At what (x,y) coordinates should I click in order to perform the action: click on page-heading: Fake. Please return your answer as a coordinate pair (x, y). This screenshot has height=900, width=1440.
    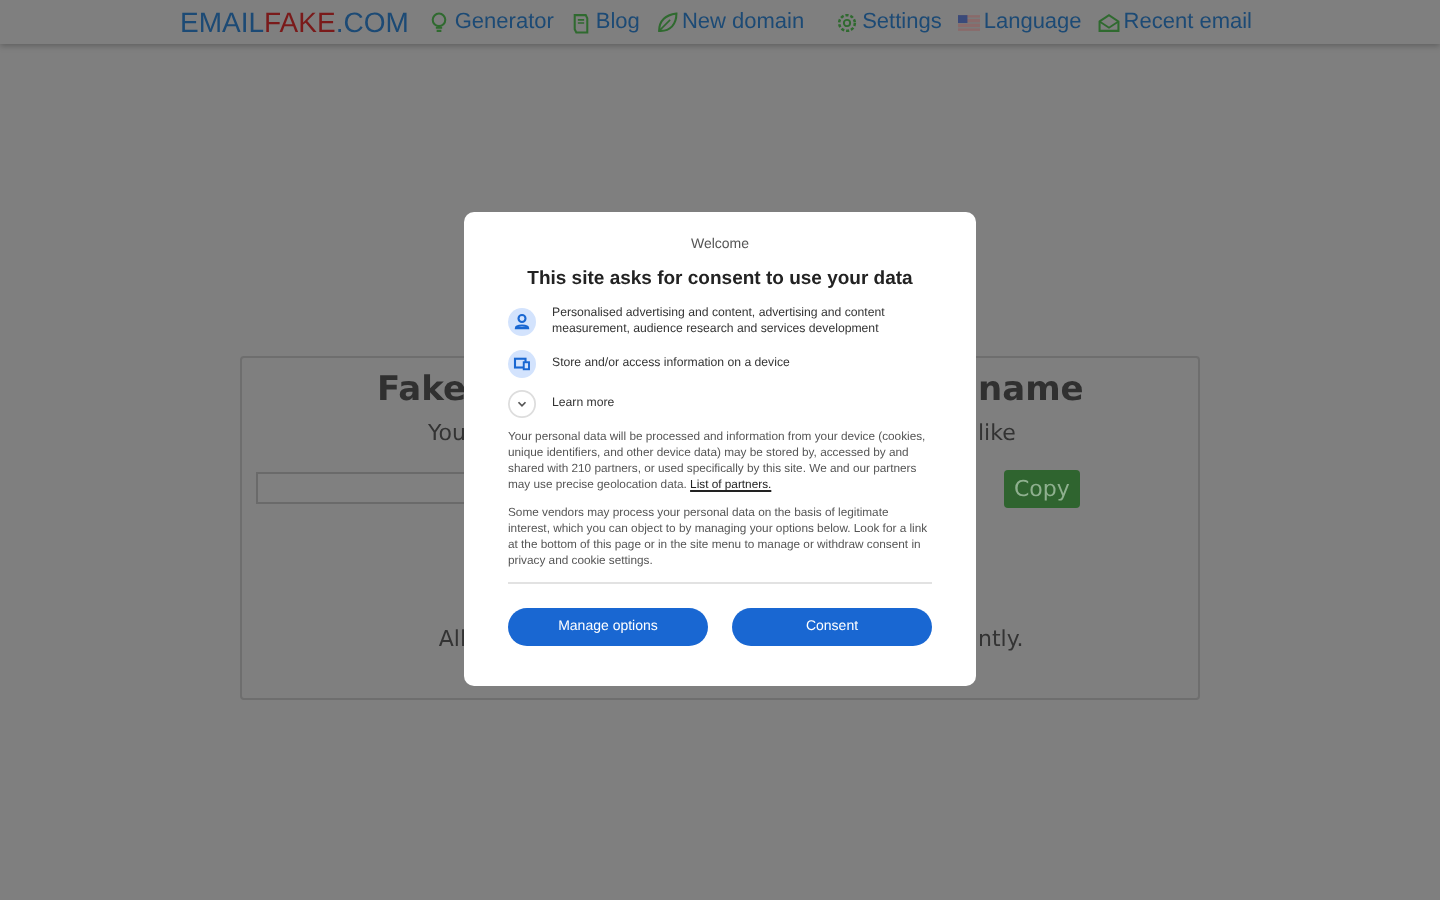
    Looking at the image, I should click on (421, 390).